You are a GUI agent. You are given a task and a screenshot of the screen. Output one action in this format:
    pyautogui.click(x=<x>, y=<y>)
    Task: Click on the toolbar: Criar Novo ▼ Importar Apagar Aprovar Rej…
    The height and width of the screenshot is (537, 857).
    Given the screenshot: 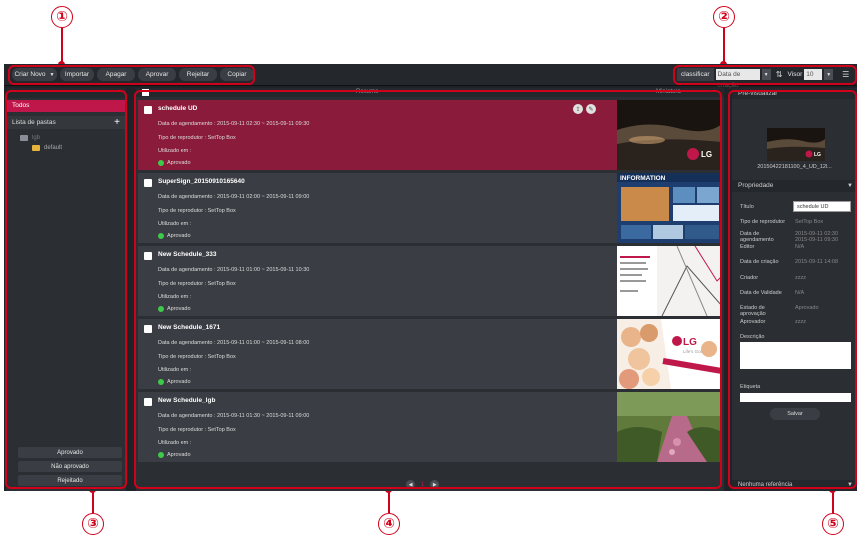 What is the action you would take?
    pyautogui.click(x=430, y=76)
    